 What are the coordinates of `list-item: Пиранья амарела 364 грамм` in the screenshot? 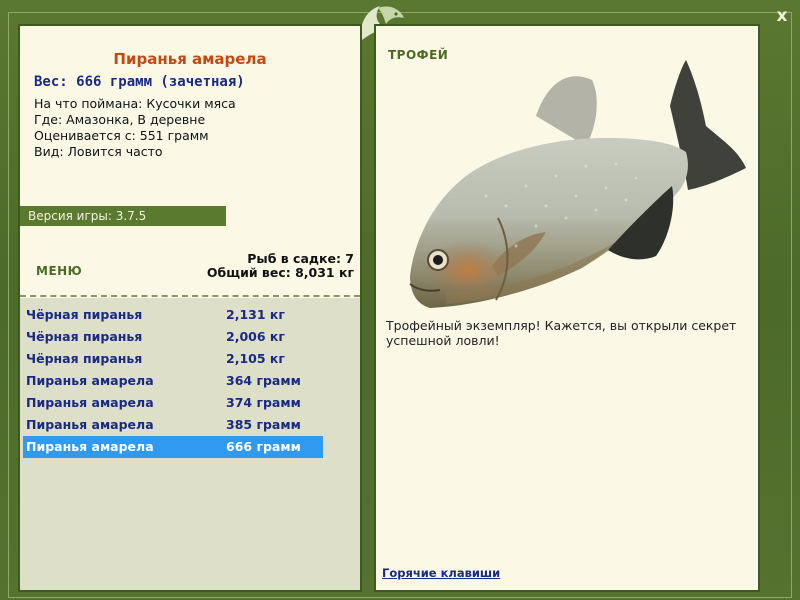 It's located at (173, 381).